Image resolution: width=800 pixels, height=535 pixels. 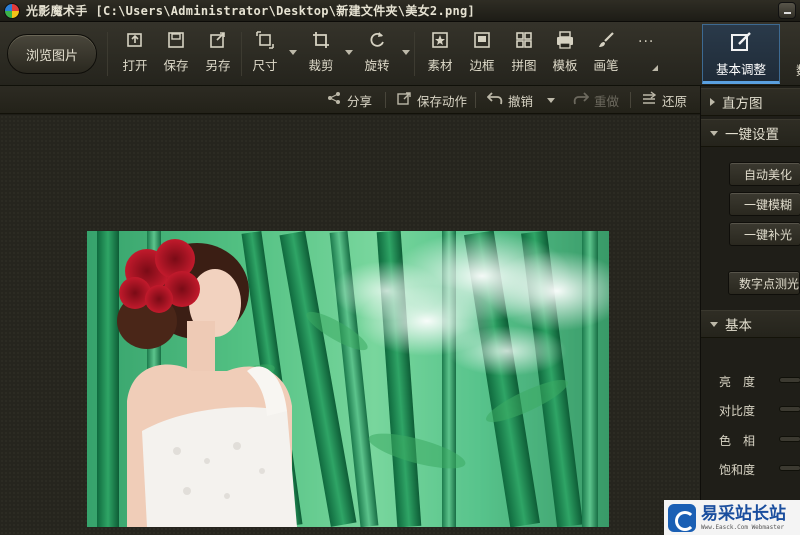 I want to click on saturation-label: 饱和度, so click(x=737, y=470).